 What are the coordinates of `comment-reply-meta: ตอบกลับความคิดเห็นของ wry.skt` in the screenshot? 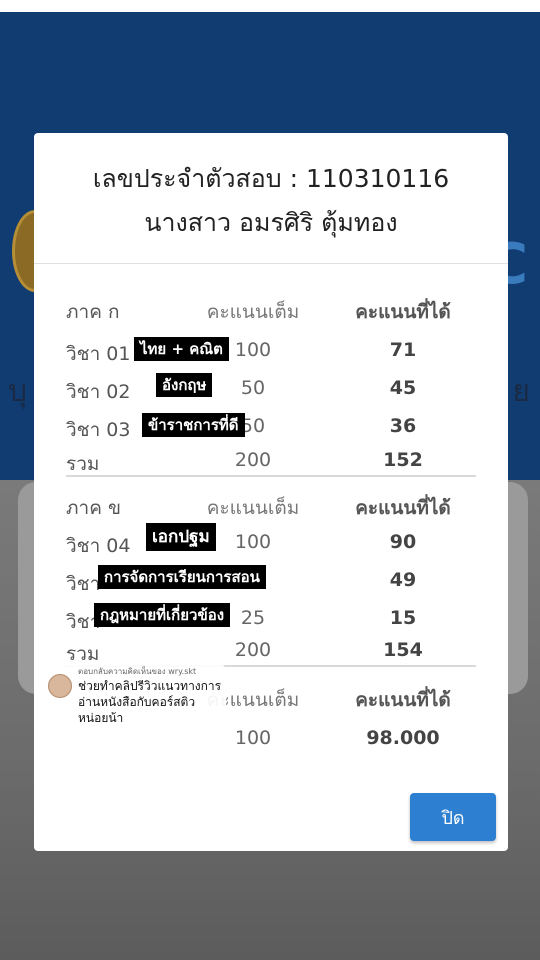 It's located at (137, 671).